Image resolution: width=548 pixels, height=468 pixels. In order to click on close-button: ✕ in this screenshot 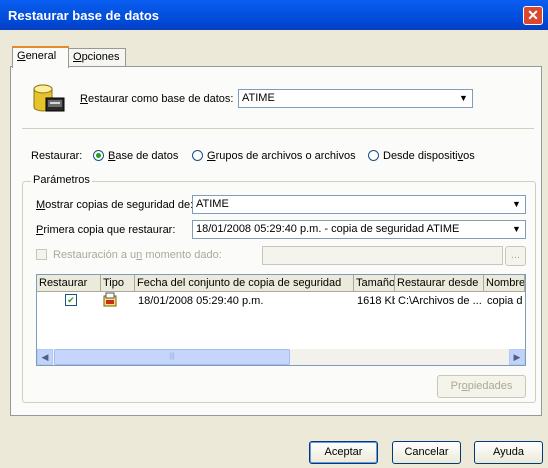, I will do `click(533, 15)`.